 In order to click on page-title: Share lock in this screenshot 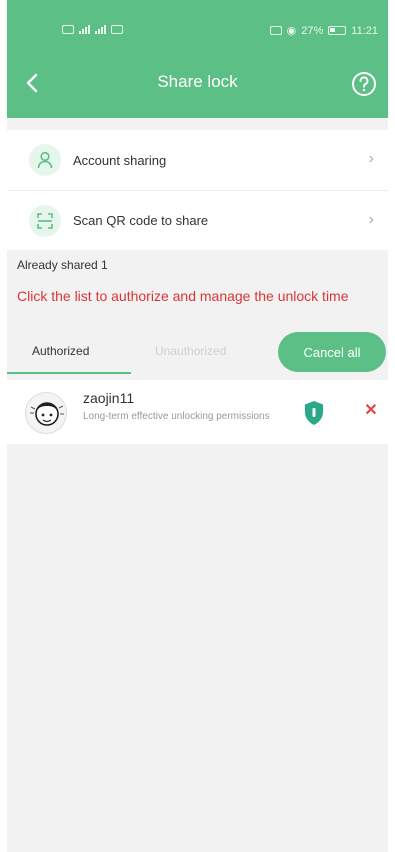, I will do `click(197, 81)`.